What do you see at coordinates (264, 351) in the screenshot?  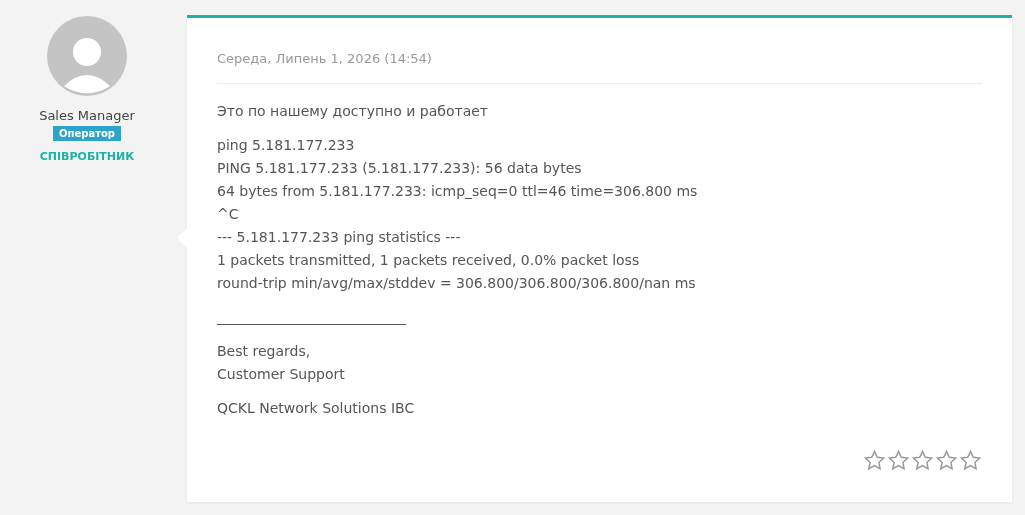 I see `message-line: Best regards,` at bounding box center [264, 351].